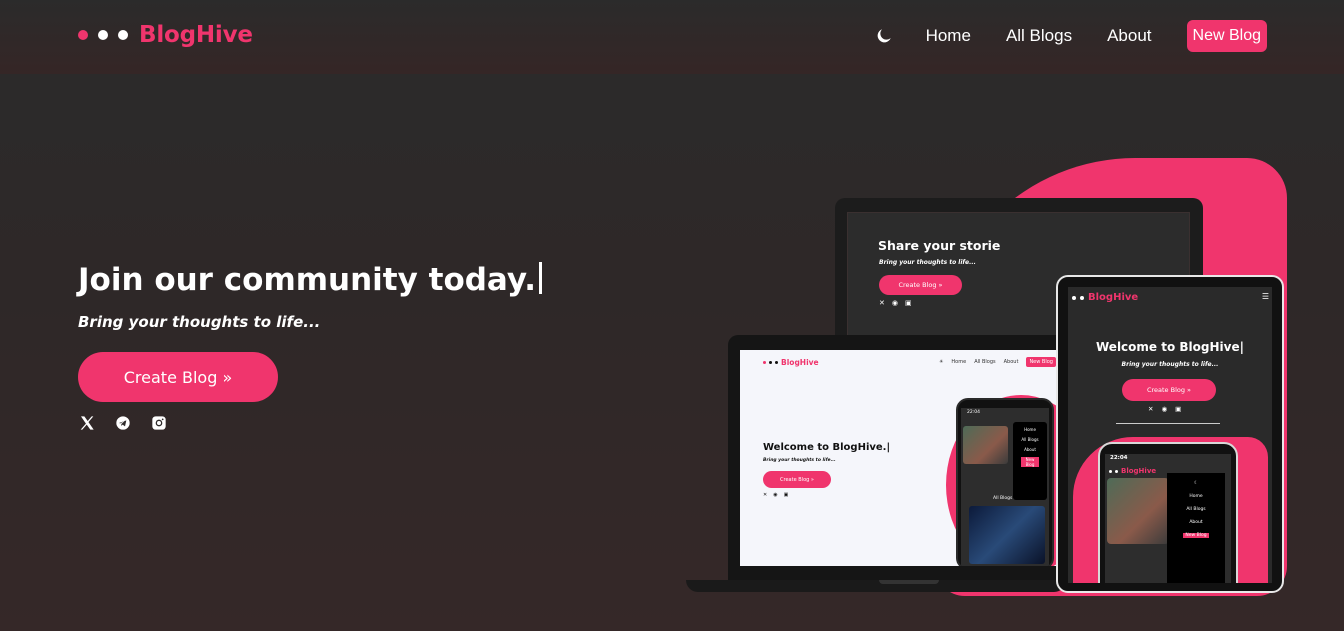 The width and height of the screenshot is (1344, 631). Describe the element at coordinates (909, 582) in the screenshot. I see `laptop-notch` at that location.